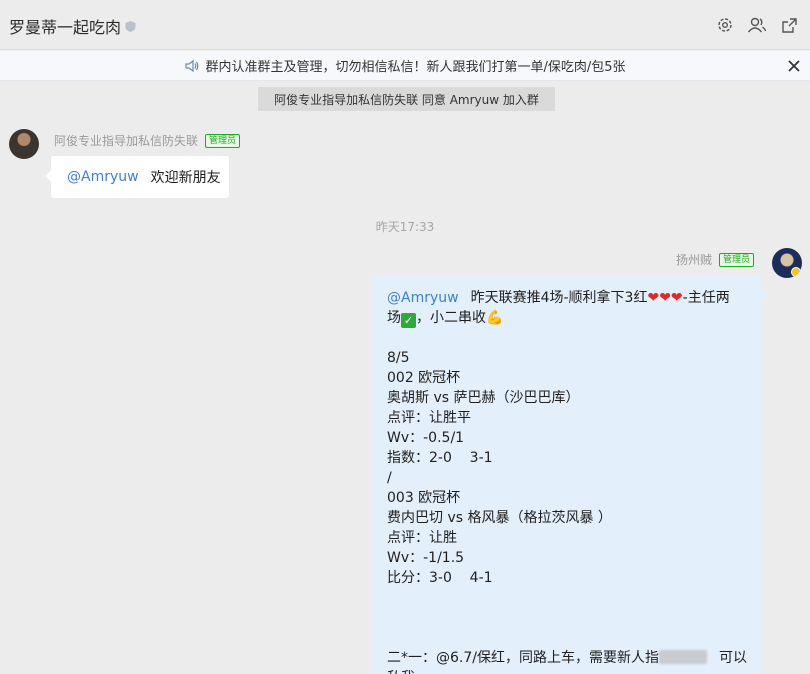 Image resolution: width=810 pixels, height=674 pixels. Describe the element at coordinates (665, 298) in the screenshot. I see `heart-icon: ❤❤❤` at that location.